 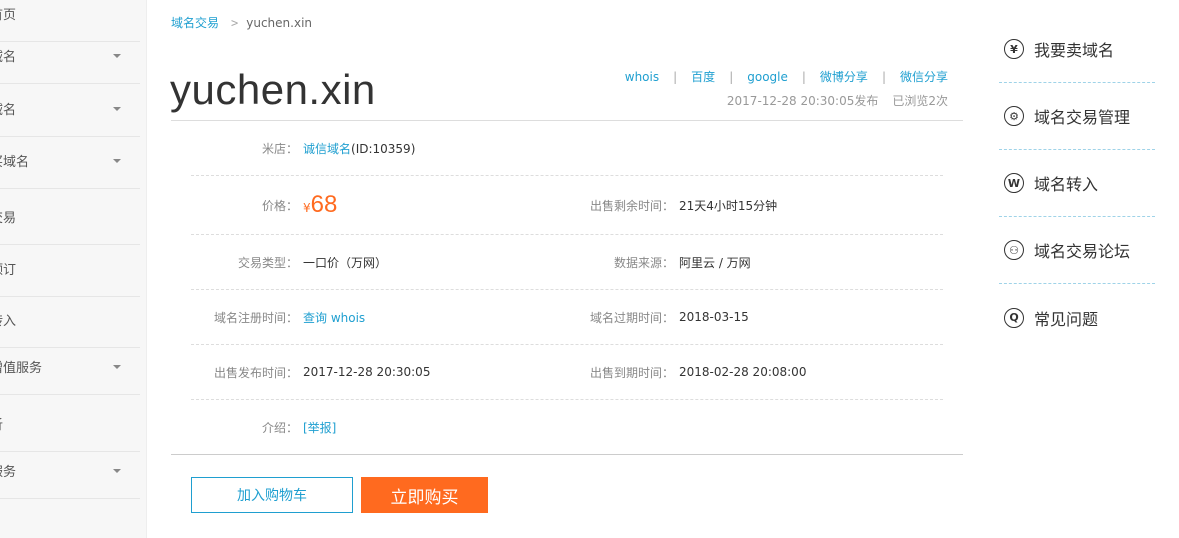 I want to click on gear-icon: ⚙, so click(x=1014, y=116).